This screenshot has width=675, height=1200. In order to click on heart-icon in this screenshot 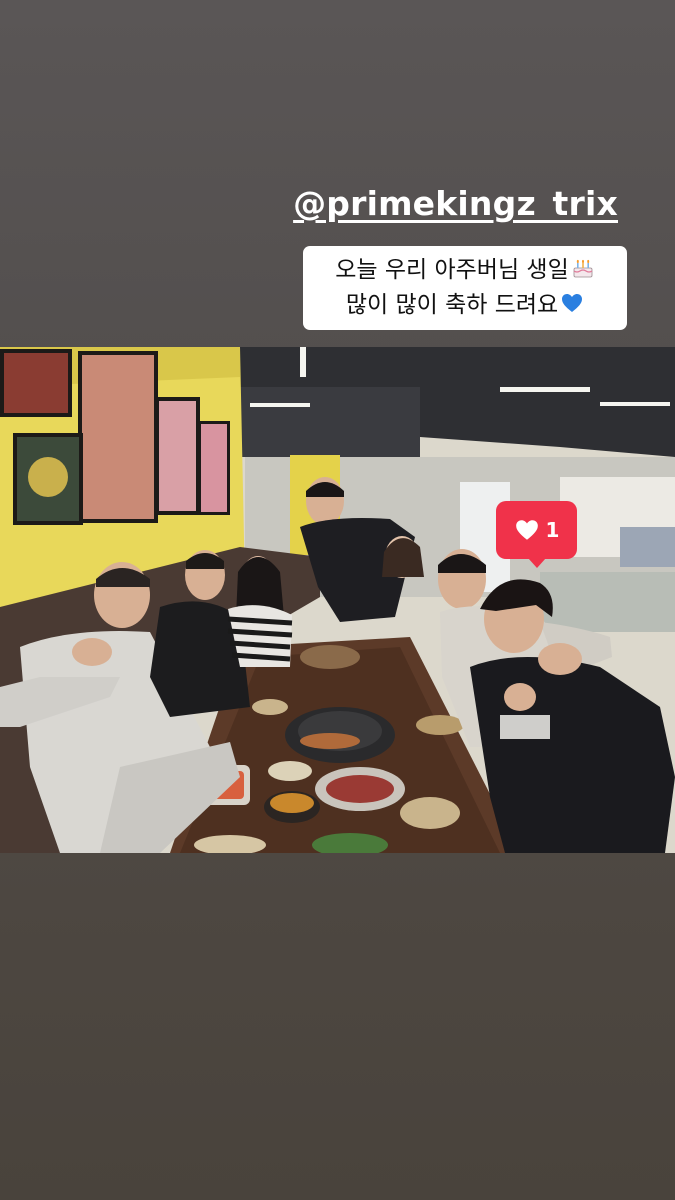, I will do `click(526, 530)`.